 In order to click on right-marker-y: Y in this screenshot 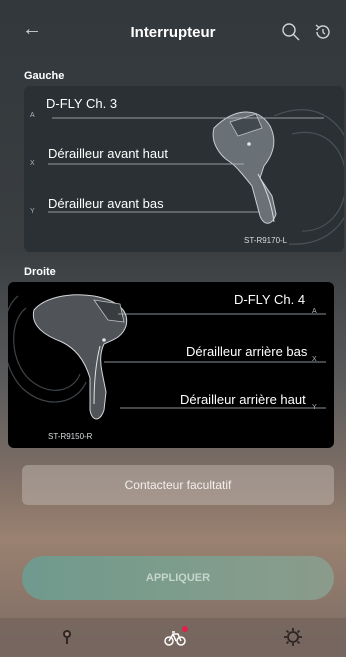, I will do `click(314, 407)`.